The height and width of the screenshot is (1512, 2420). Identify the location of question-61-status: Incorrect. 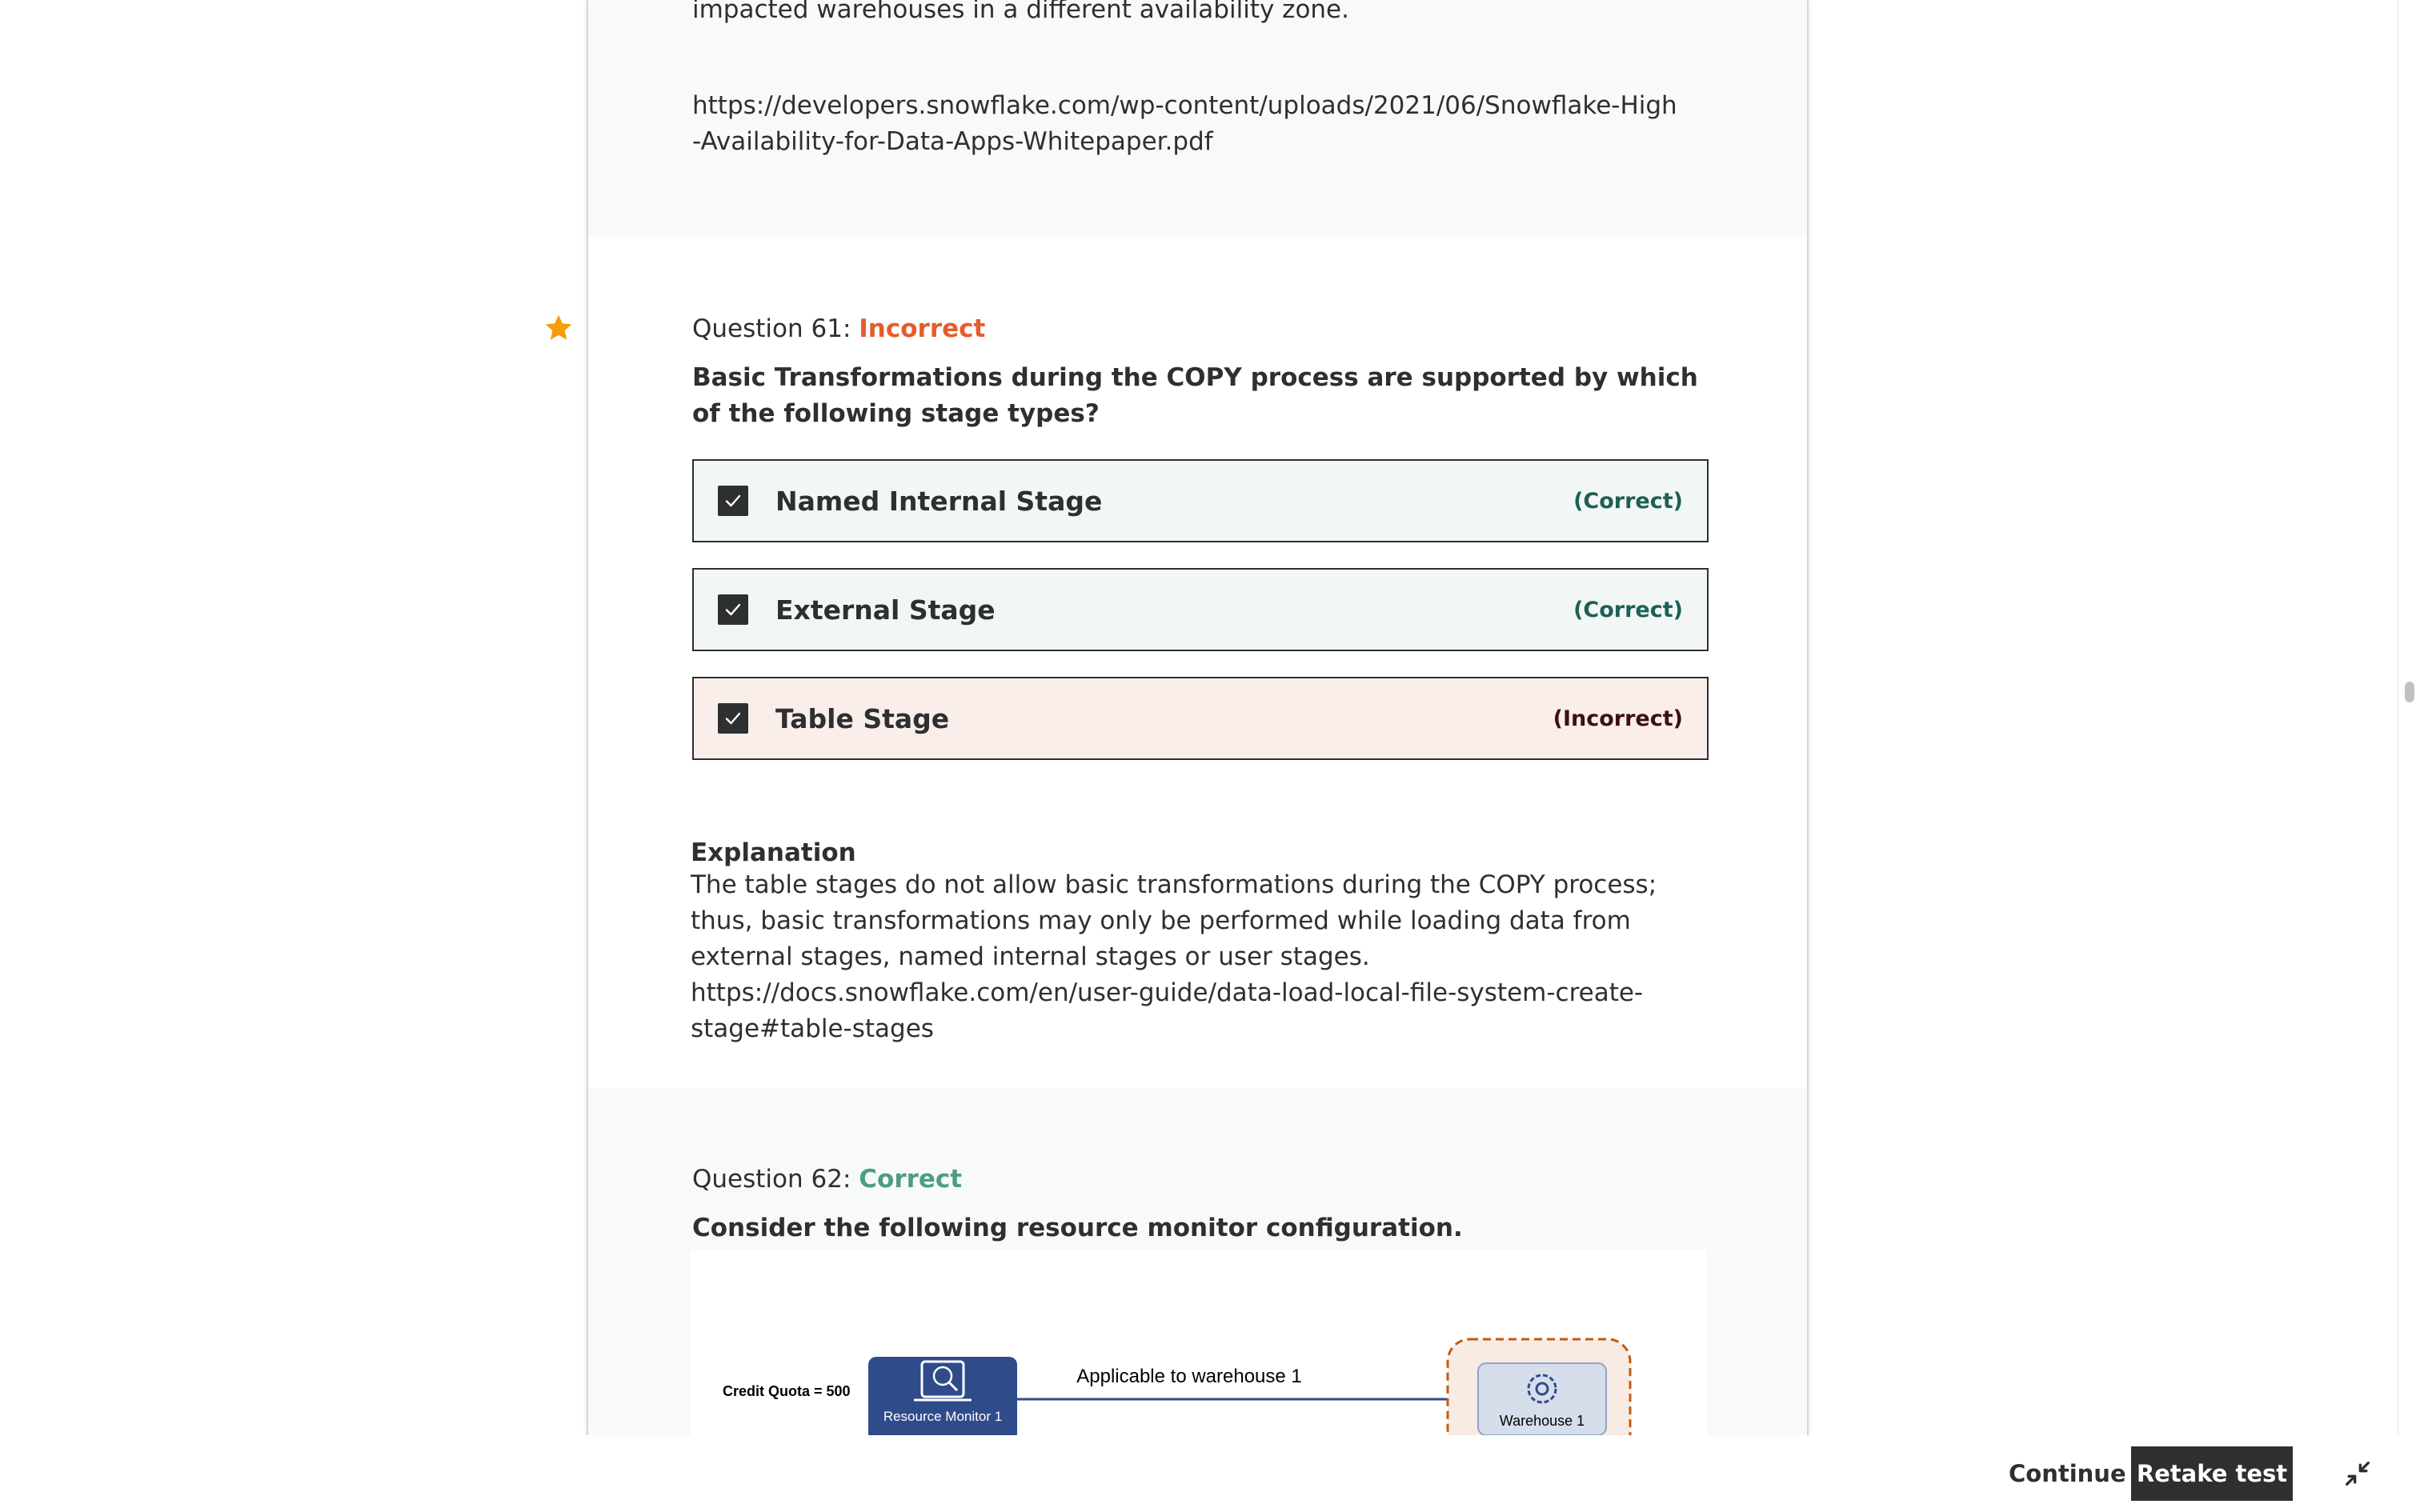
(922, 328).